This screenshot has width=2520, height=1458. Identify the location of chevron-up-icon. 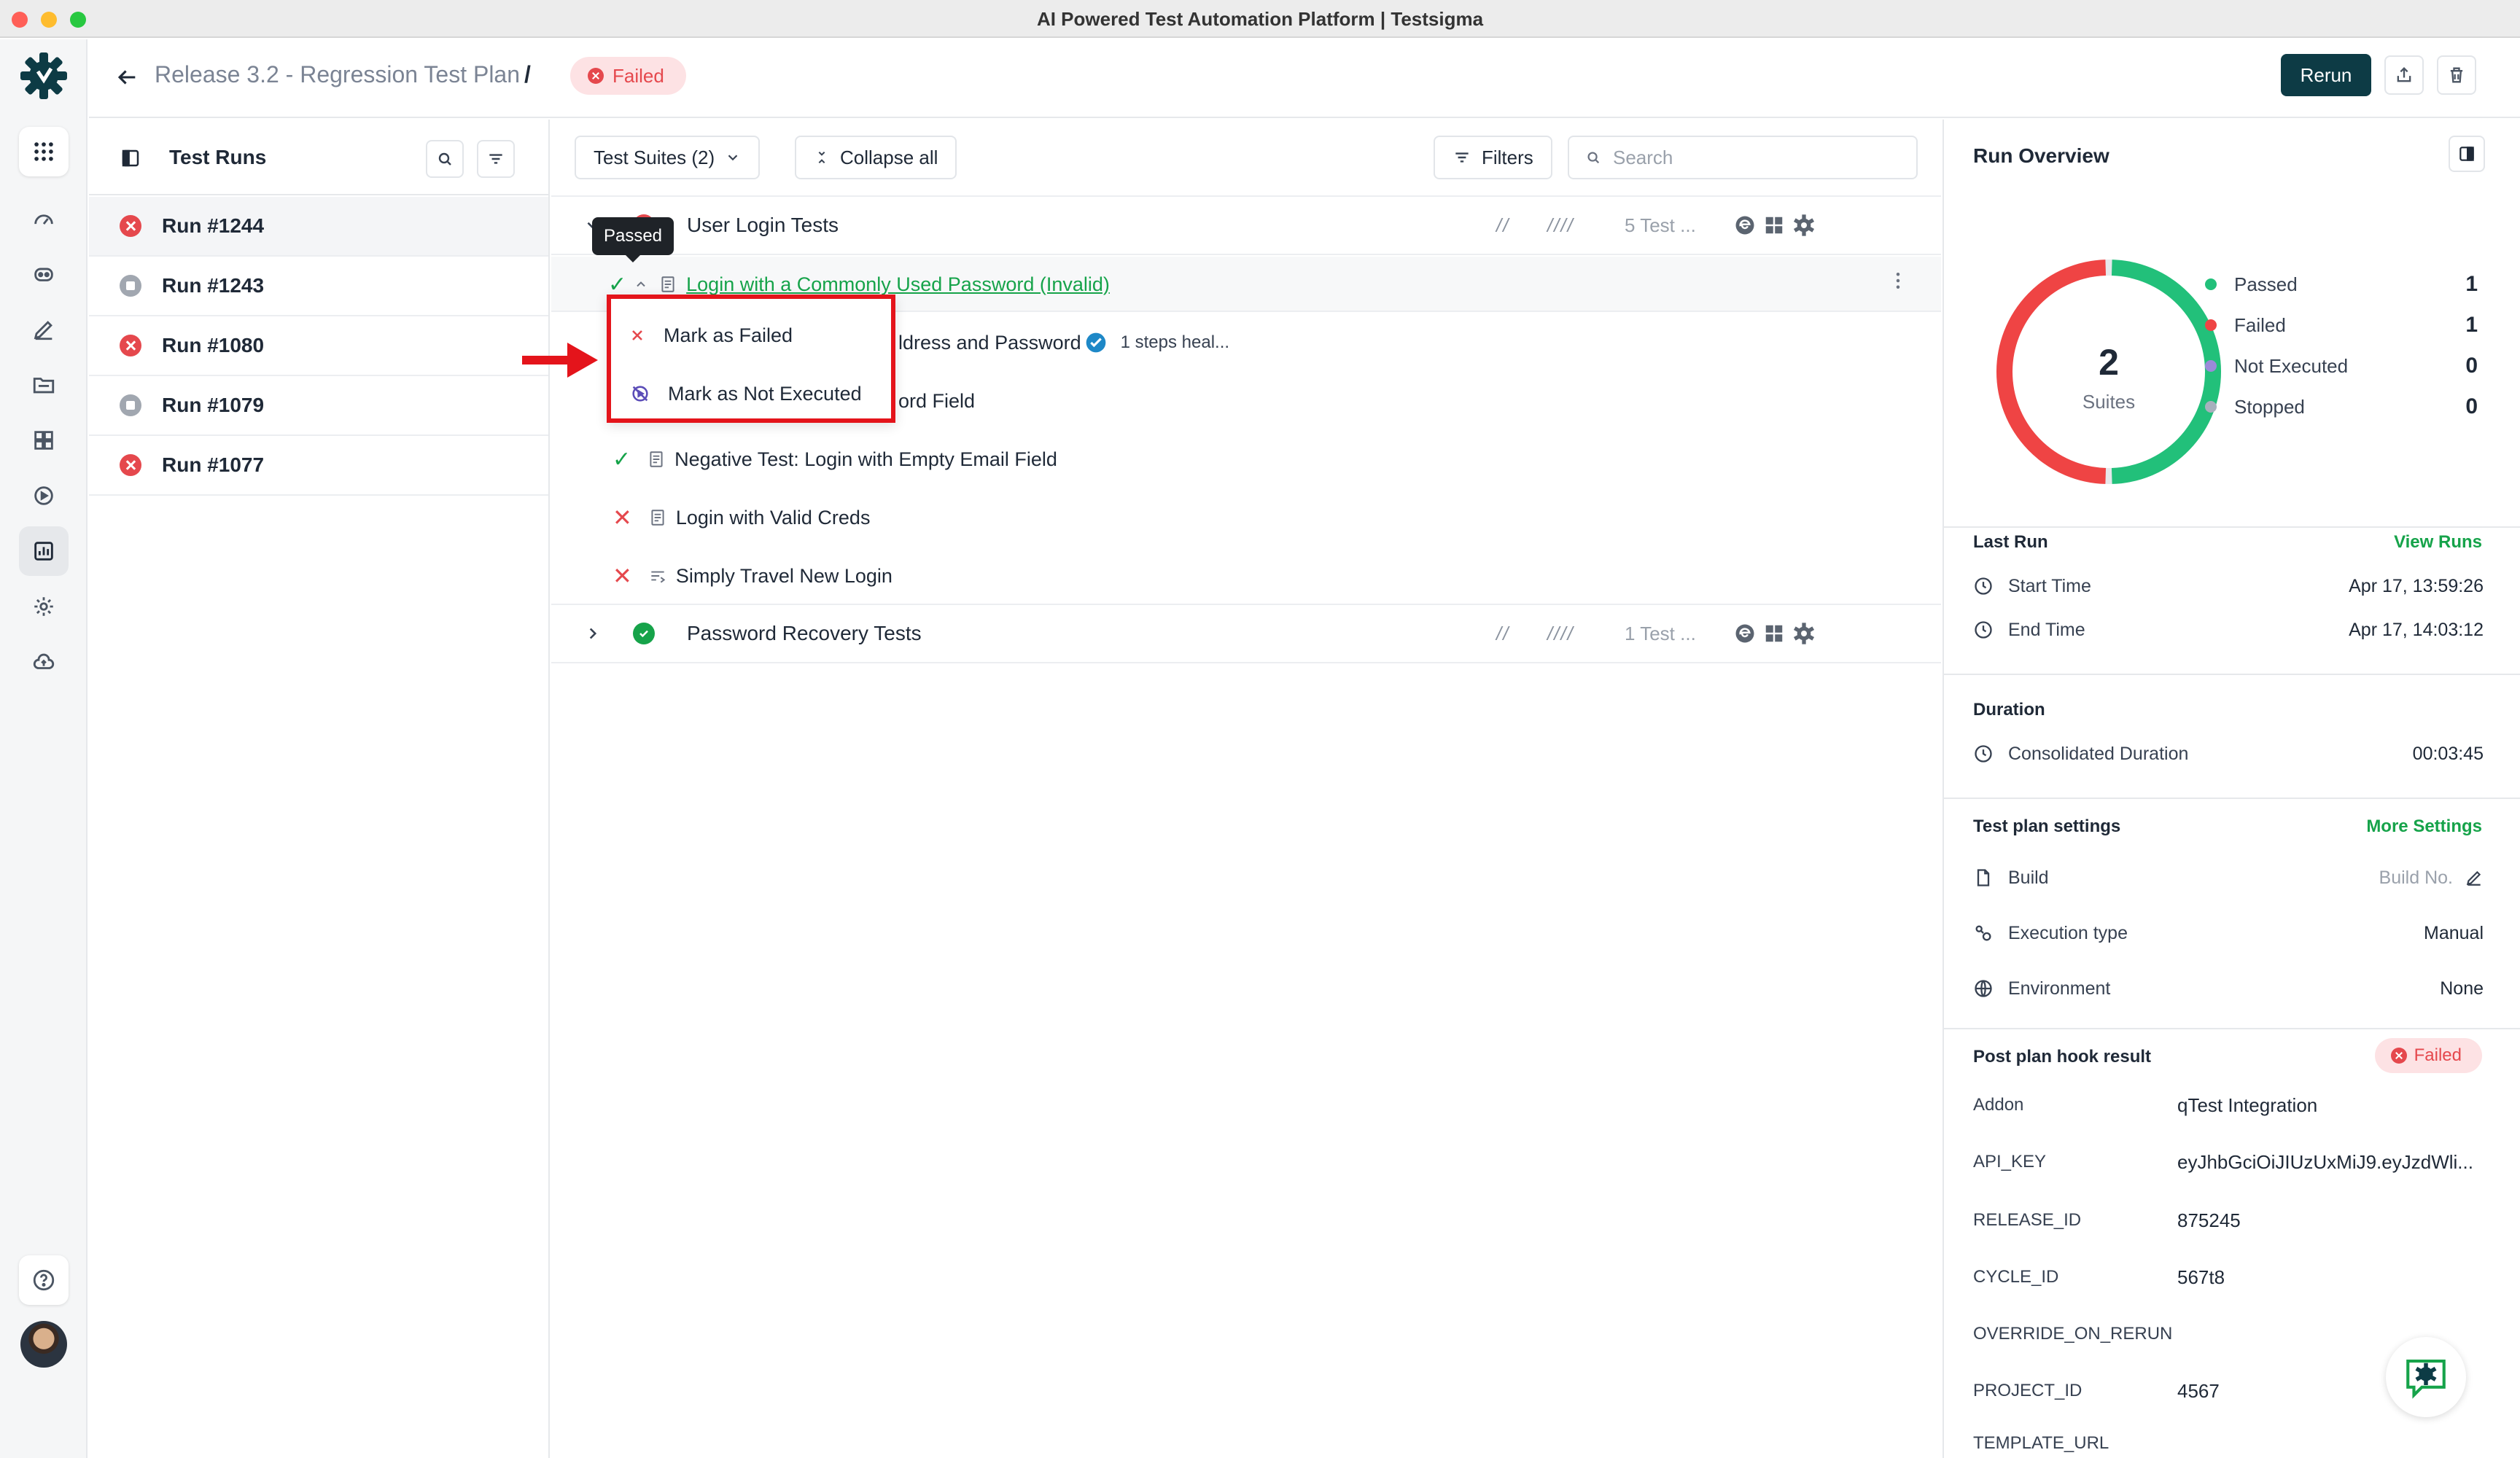
(641, 284).